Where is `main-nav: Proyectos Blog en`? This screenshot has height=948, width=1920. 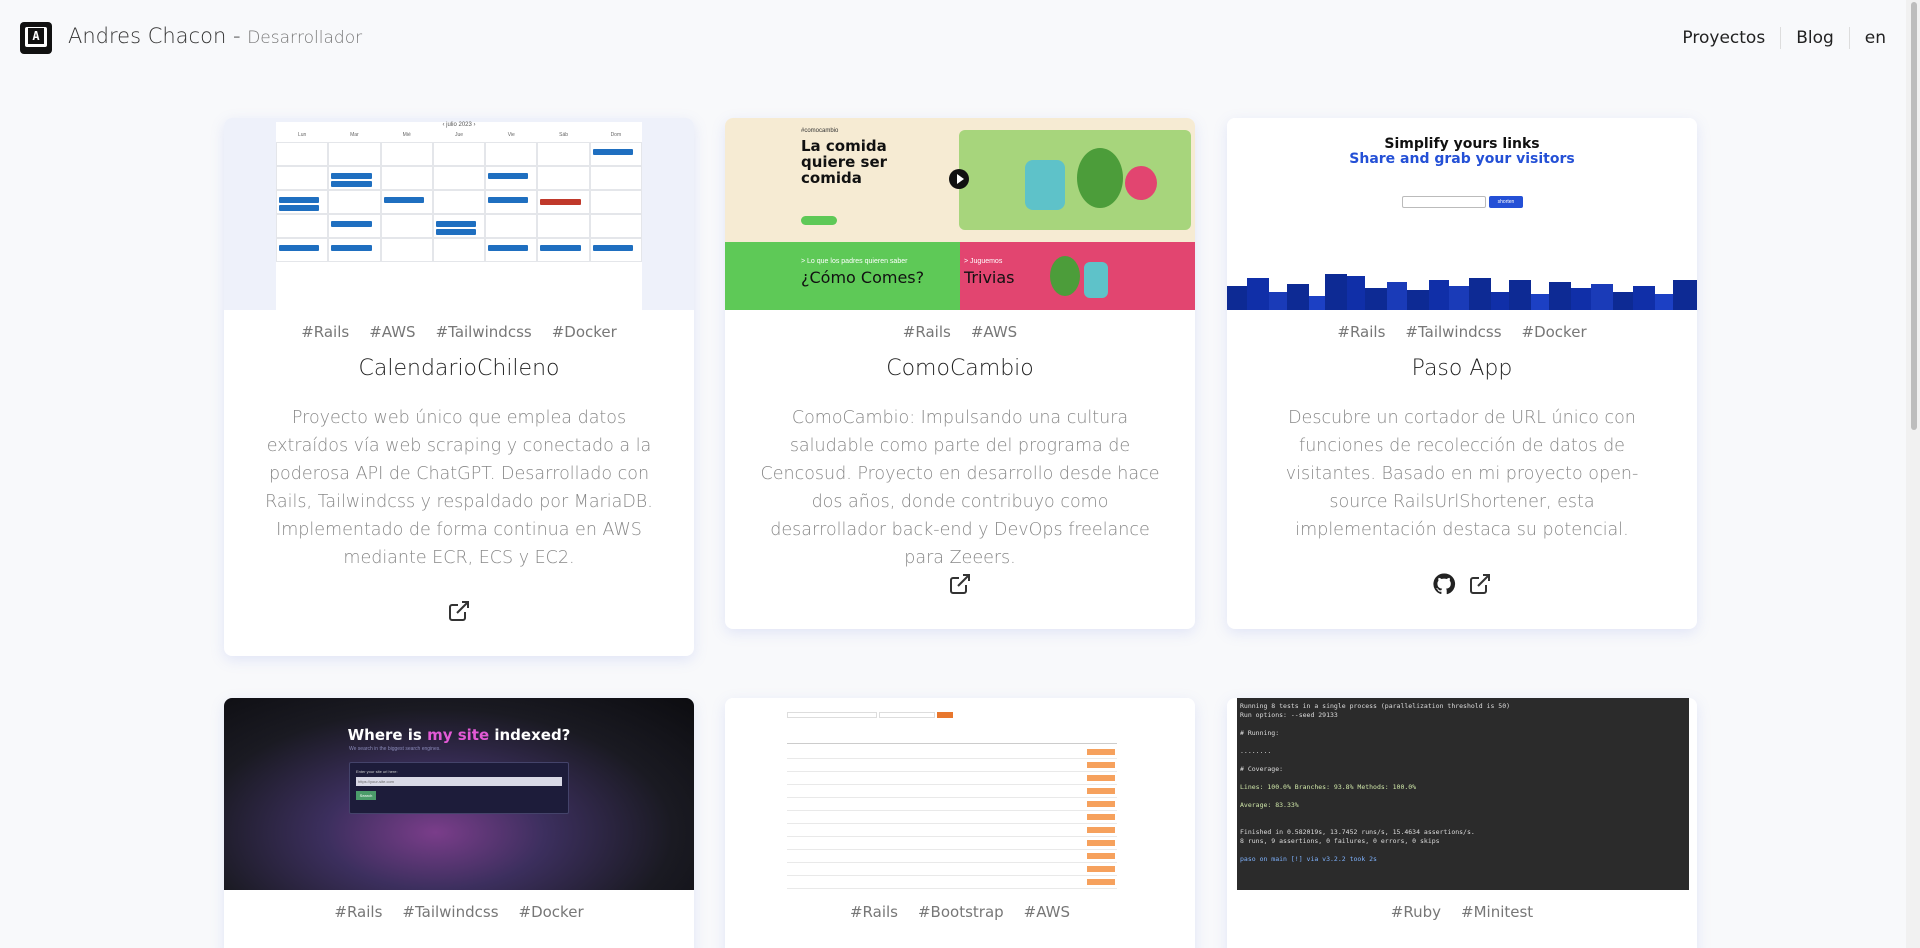 main-nav: Proyectos Blog en is located at coordinates (1776, 38).